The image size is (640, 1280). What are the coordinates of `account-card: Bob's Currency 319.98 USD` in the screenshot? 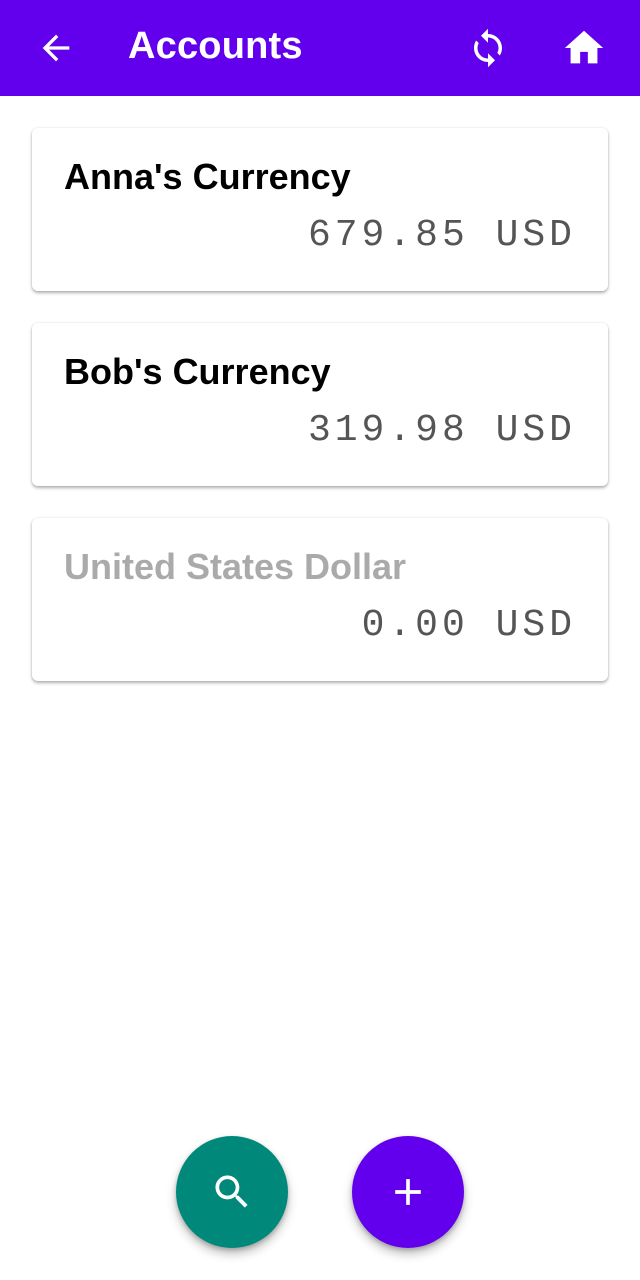 It's located at (320, 404).